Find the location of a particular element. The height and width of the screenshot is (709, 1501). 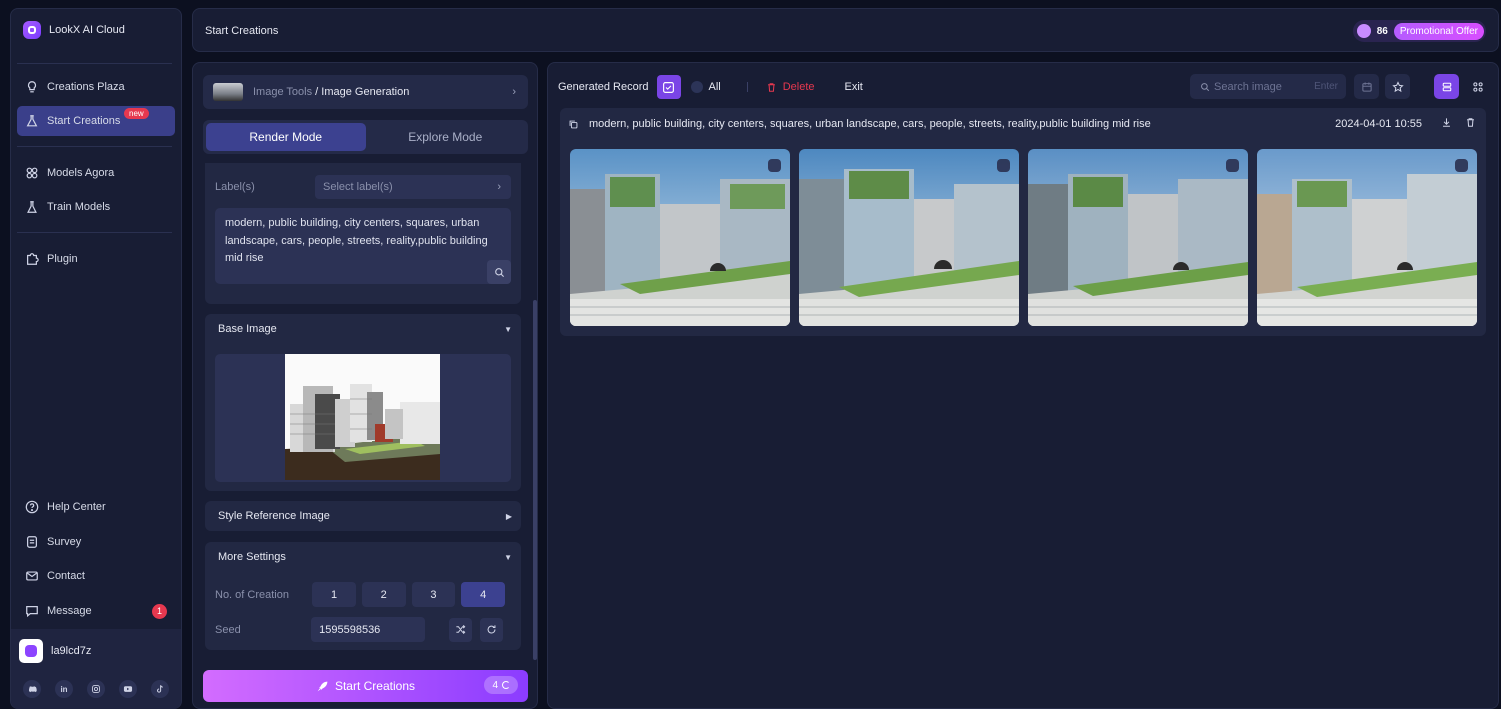

brand: LookX AI Cloud is located at coordinates (74, 30).